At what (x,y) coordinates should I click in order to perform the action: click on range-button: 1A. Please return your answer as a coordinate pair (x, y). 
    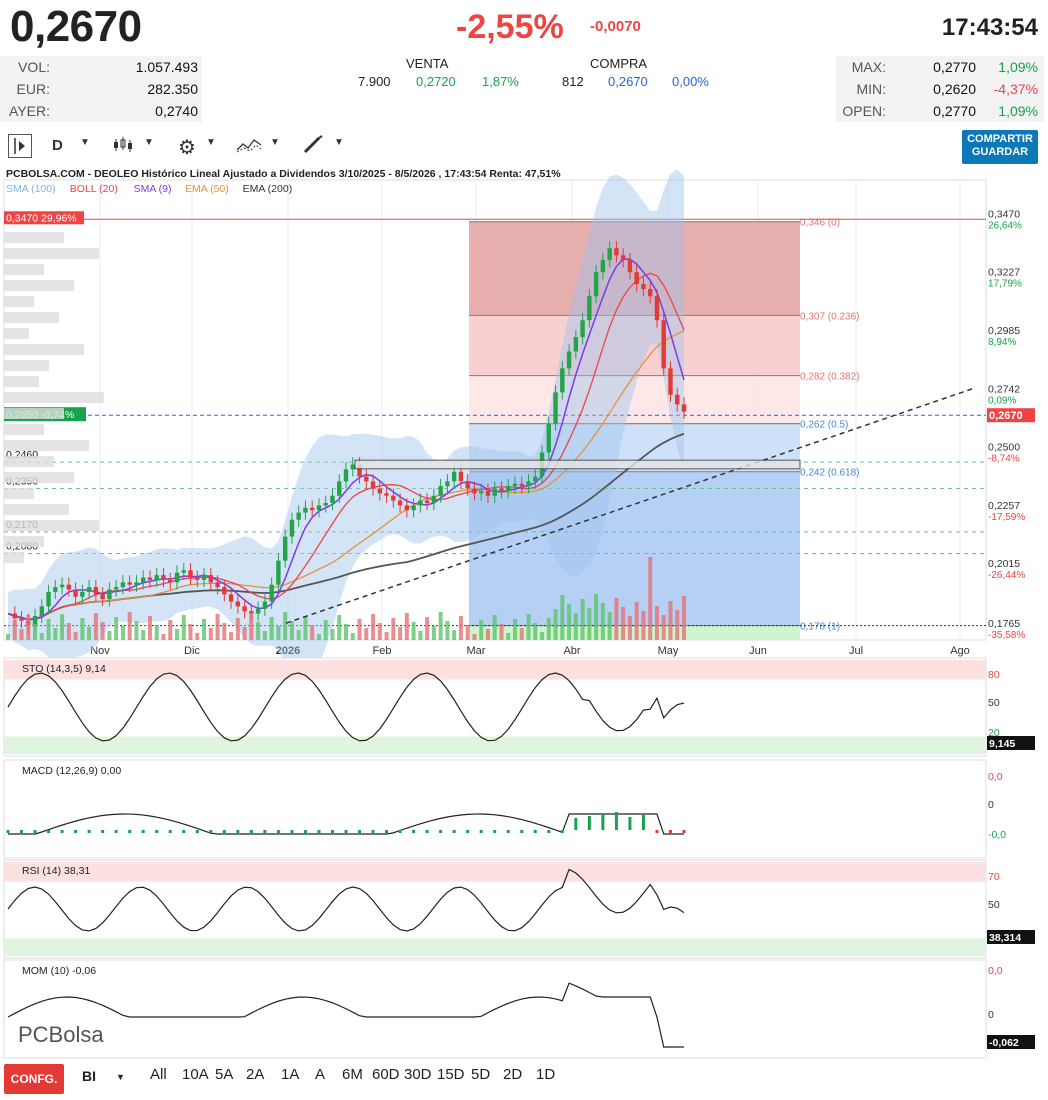
    Looking at the image, I should click on (290, 1074).